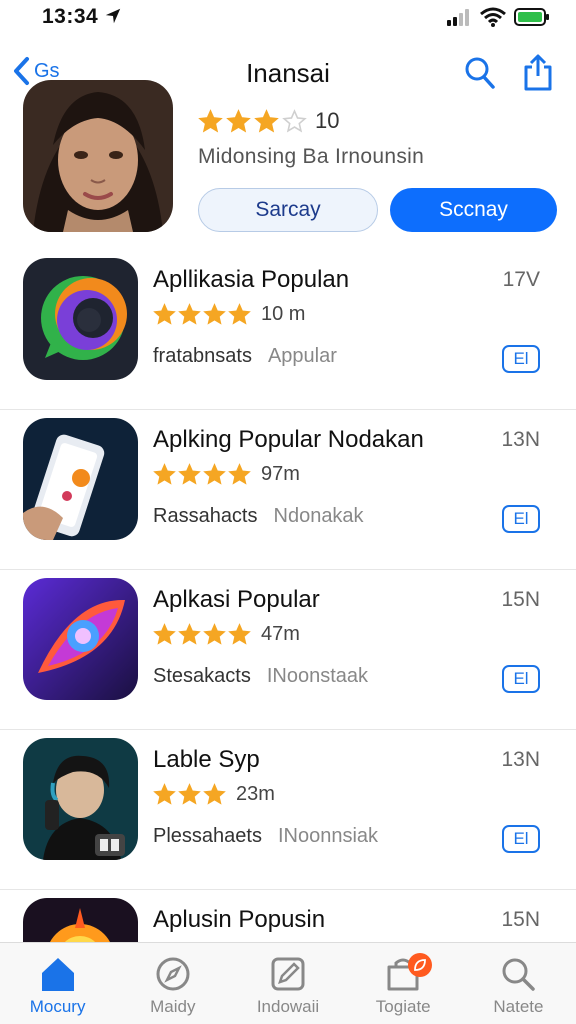 The image size is (576, 1024). Describe the element at coordinates (288, 210) in the screenshot. I see `secondary-button: Sarcay` at that location.